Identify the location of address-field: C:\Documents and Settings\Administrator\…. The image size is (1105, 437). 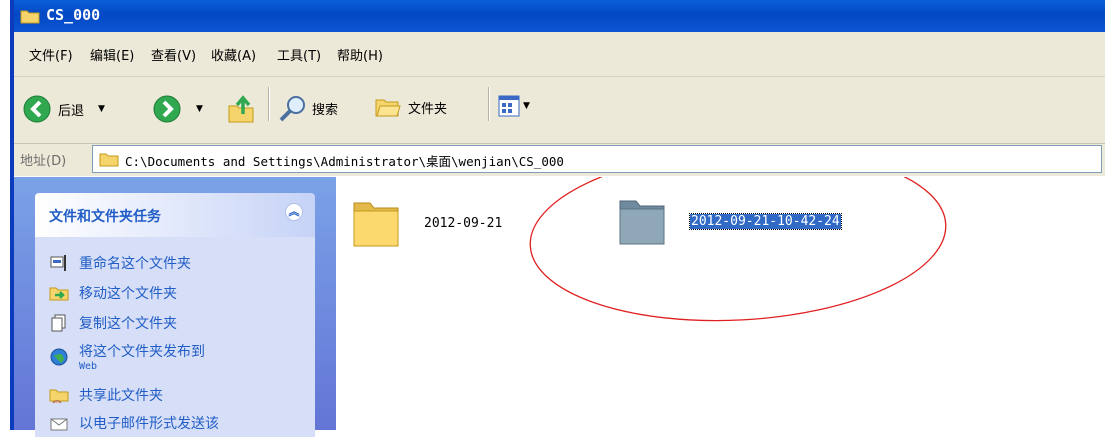
(597, 159).